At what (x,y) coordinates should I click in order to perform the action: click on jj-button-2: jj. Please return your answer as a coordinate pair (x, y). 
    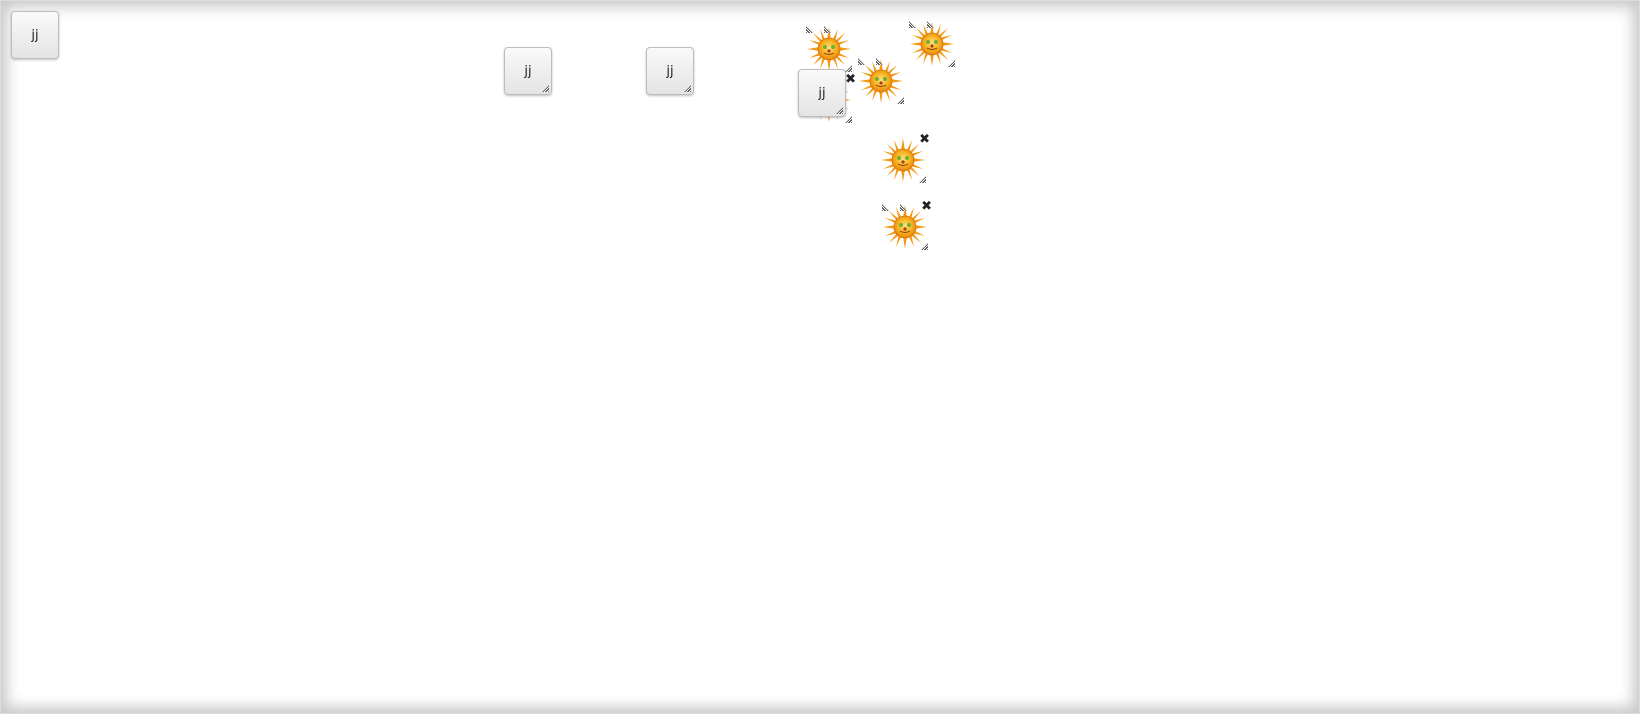
    Looking at the image, I should click on (528, 71).